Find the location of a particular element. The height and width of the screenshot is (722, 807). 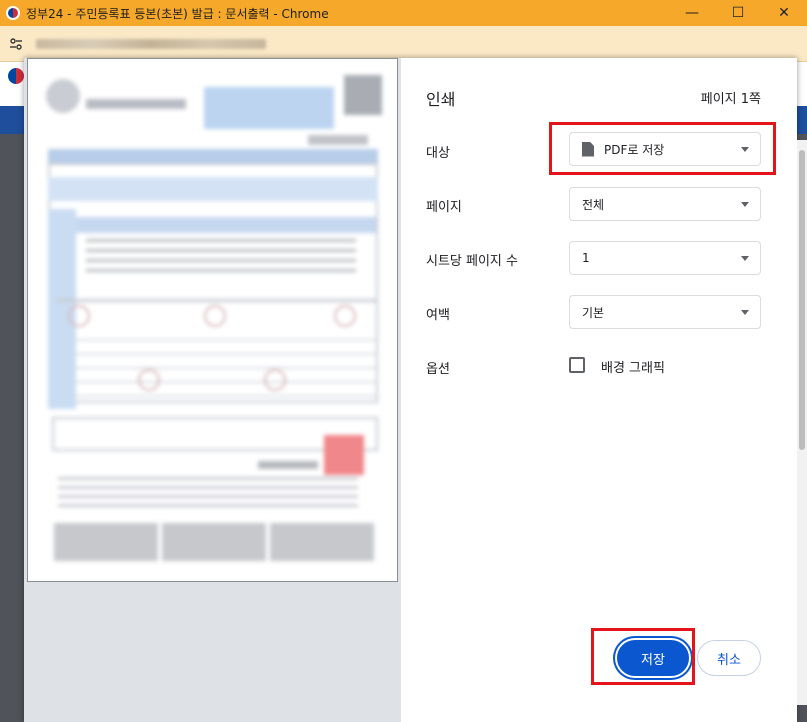

maximize-button: ☐ is located at coordinates (738, 13).